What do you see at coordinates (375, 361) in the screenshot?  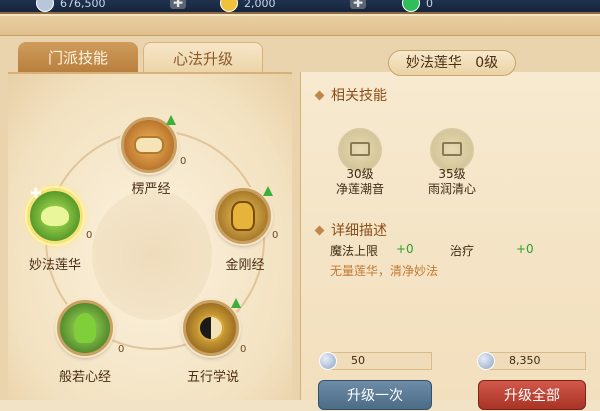 I see `upgrade-once-cost: 50` at bounding box center [375, 361].